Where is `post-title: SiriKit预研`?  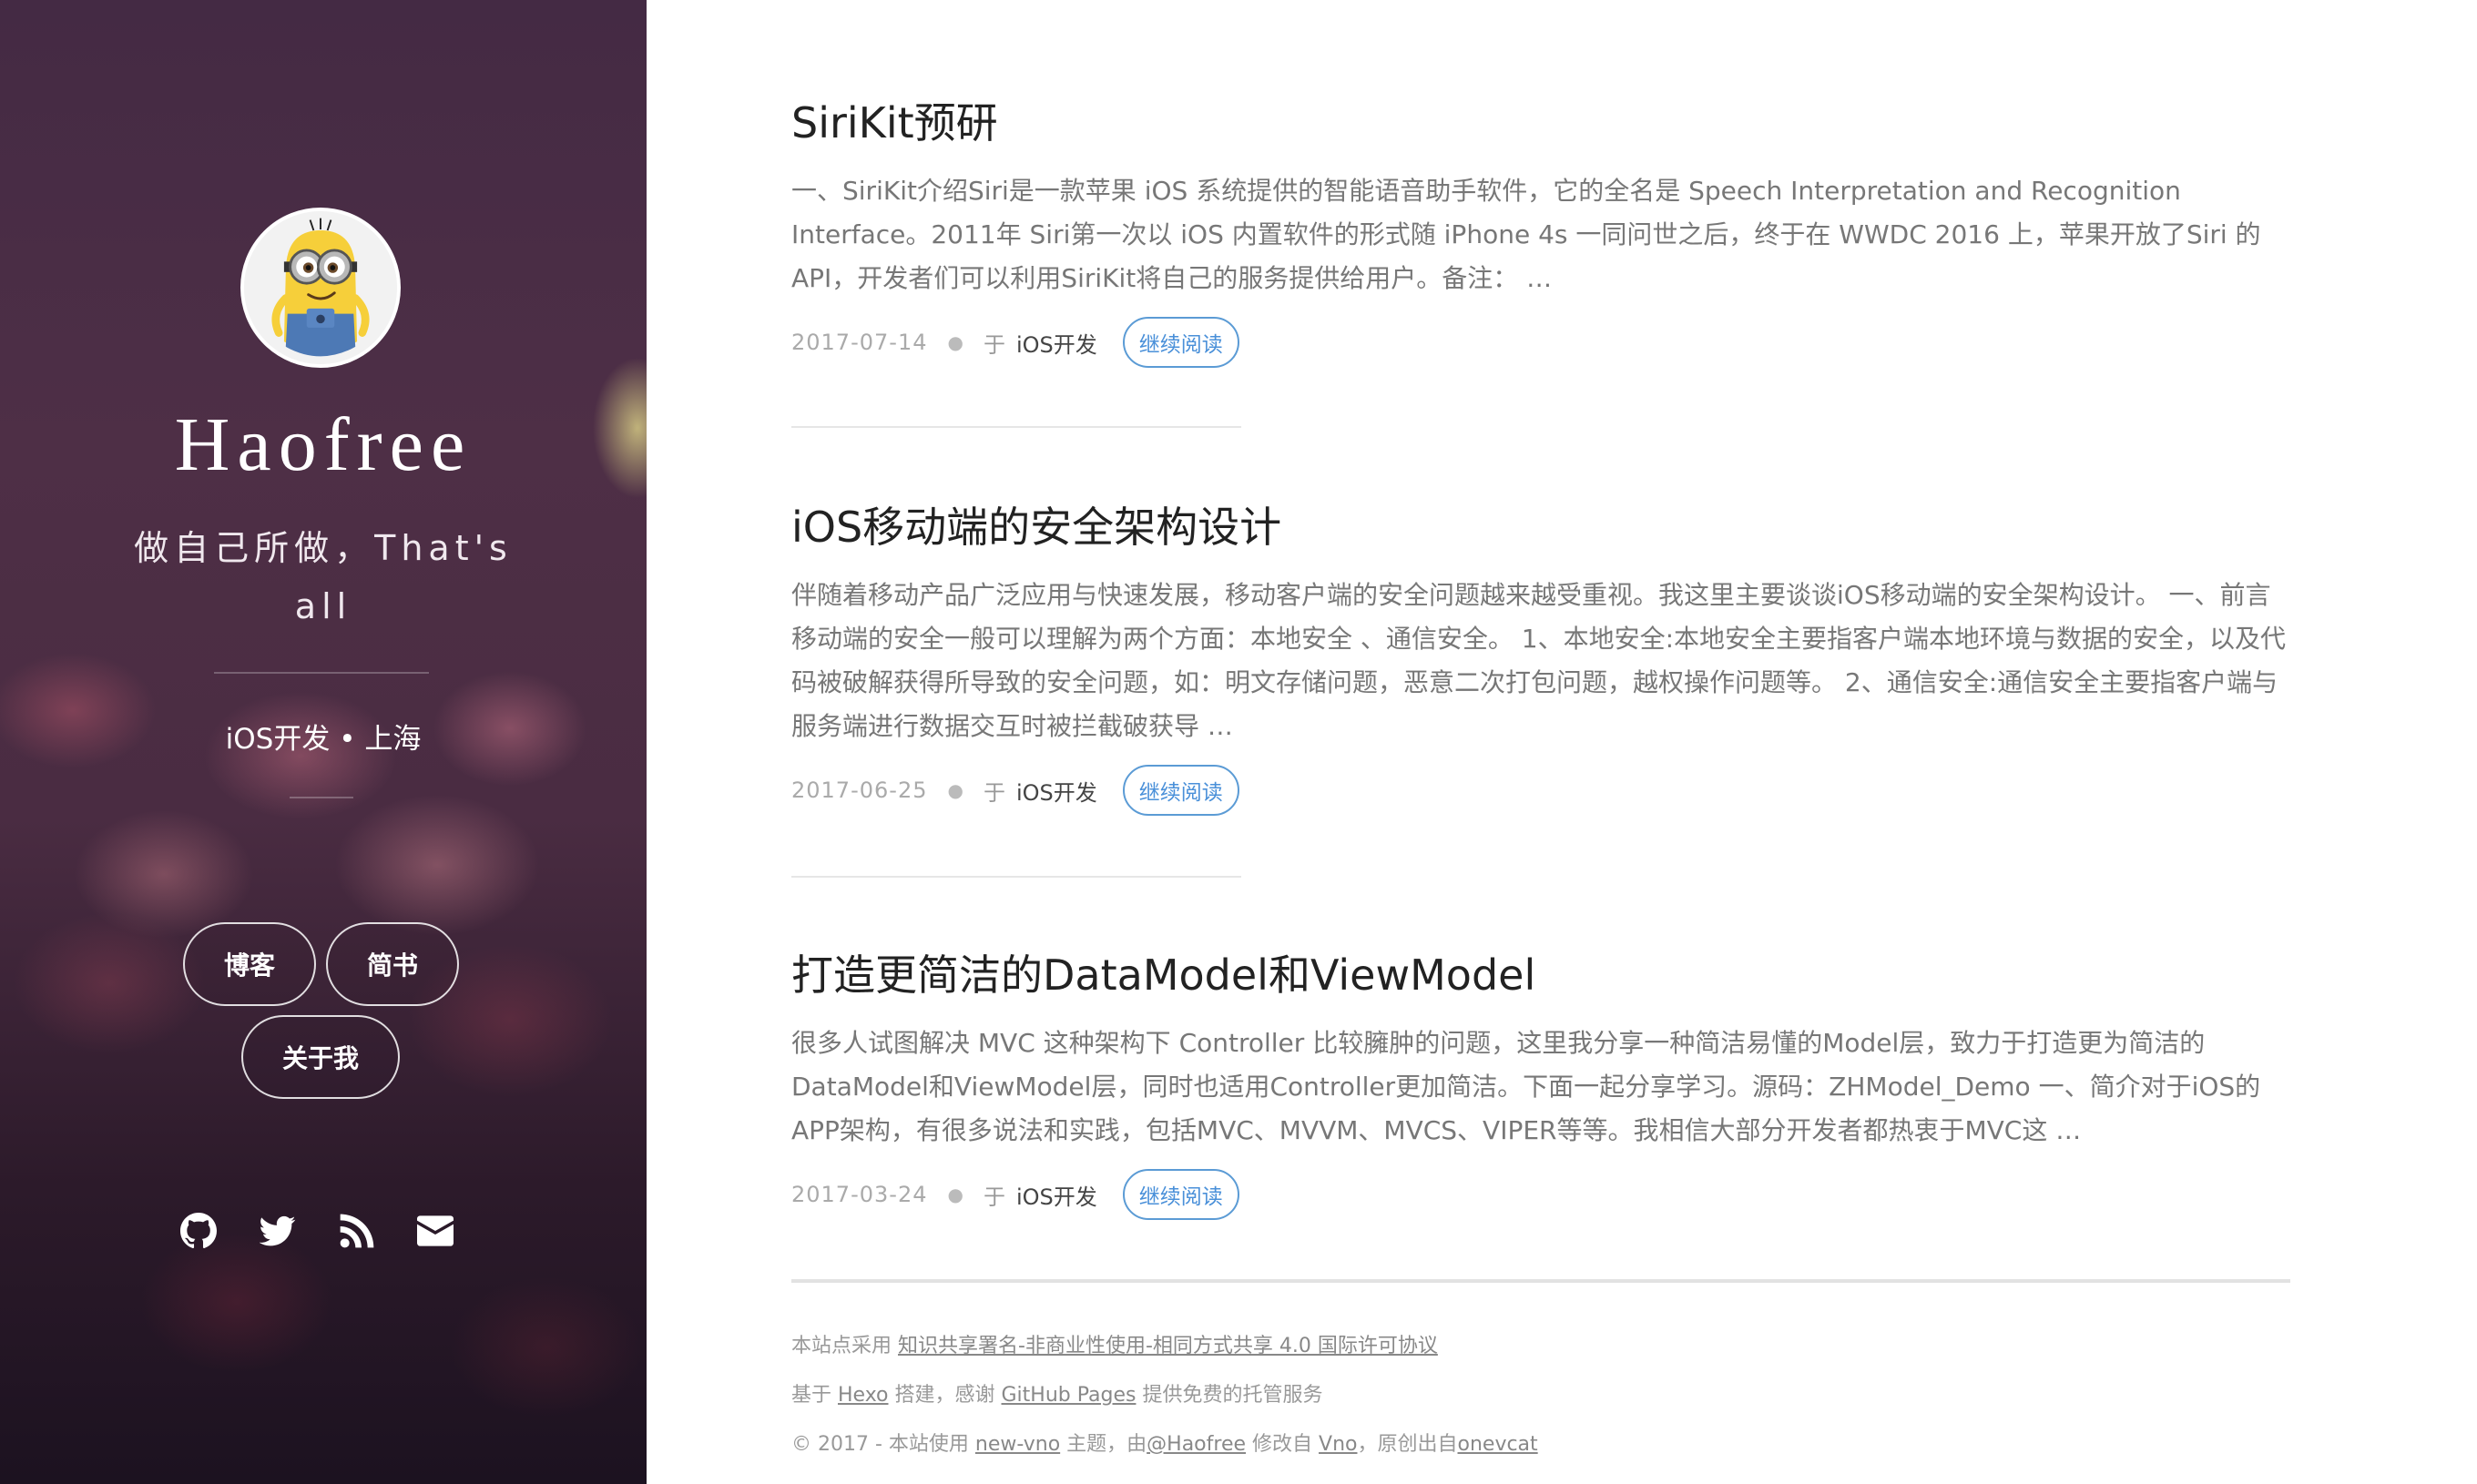 post-title: SiriKit预研 is located at coordinates (1542, 123).